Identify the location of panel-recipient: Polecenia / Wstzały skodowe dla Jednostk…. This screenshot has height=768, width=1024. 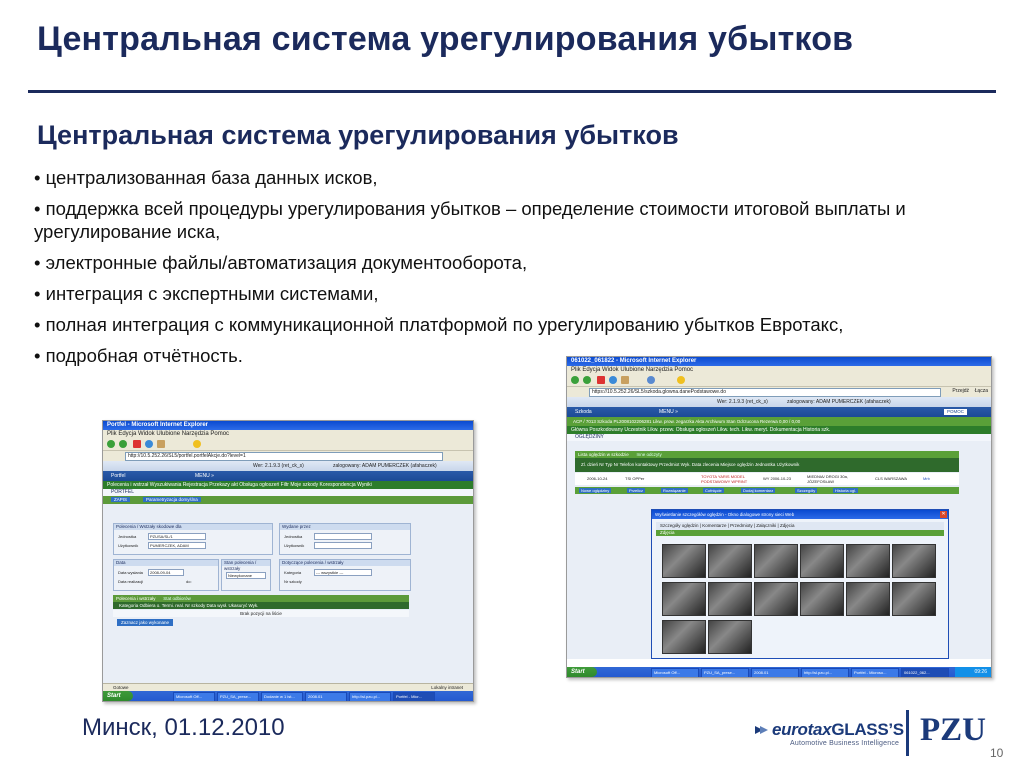
(193, 539).